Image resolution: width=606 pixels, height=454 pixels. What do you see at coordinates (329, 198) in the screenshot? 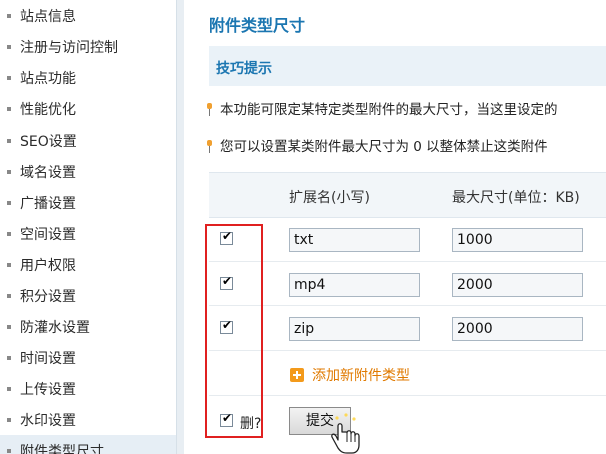
I see `column-header-extension: 扩展名(小写)` at bounding box center [329, 198].